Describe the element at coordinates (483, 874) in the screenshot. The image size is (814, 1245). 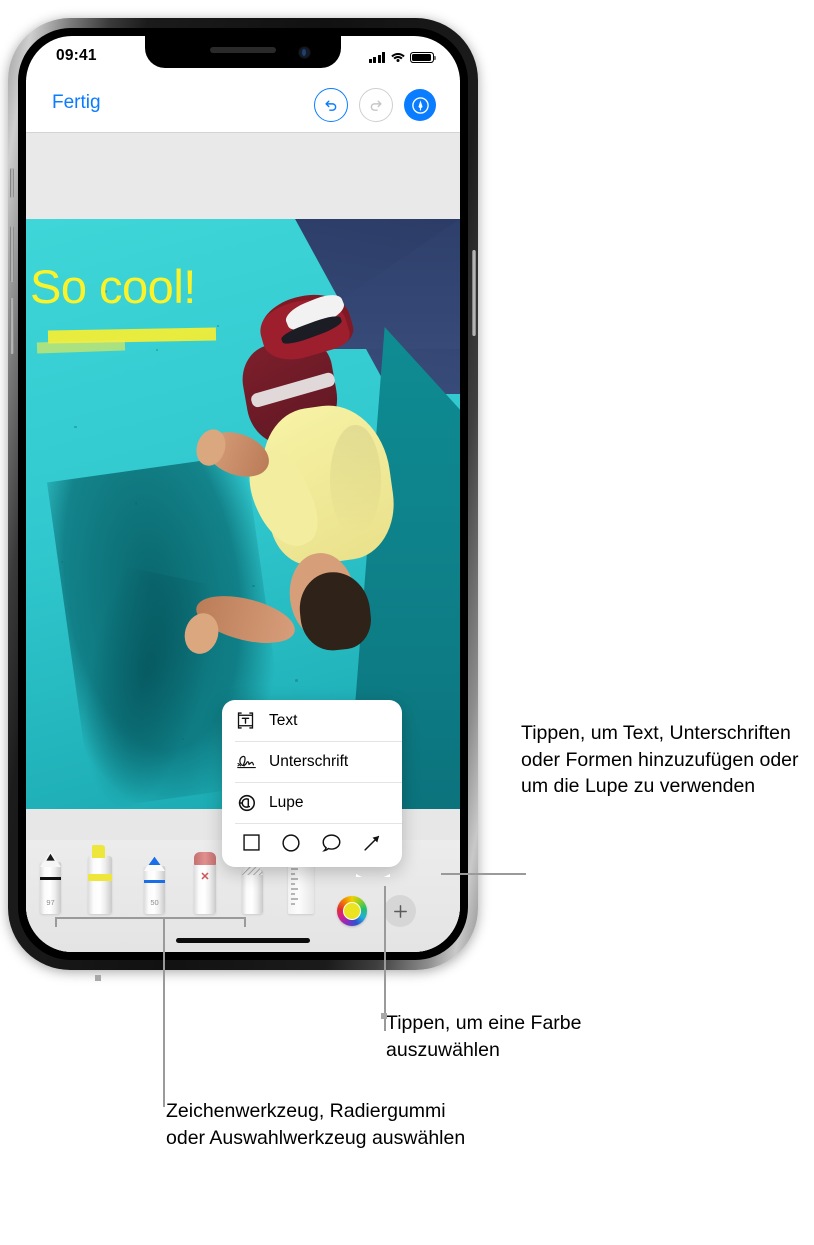
I see `leader-line-add` at that location.